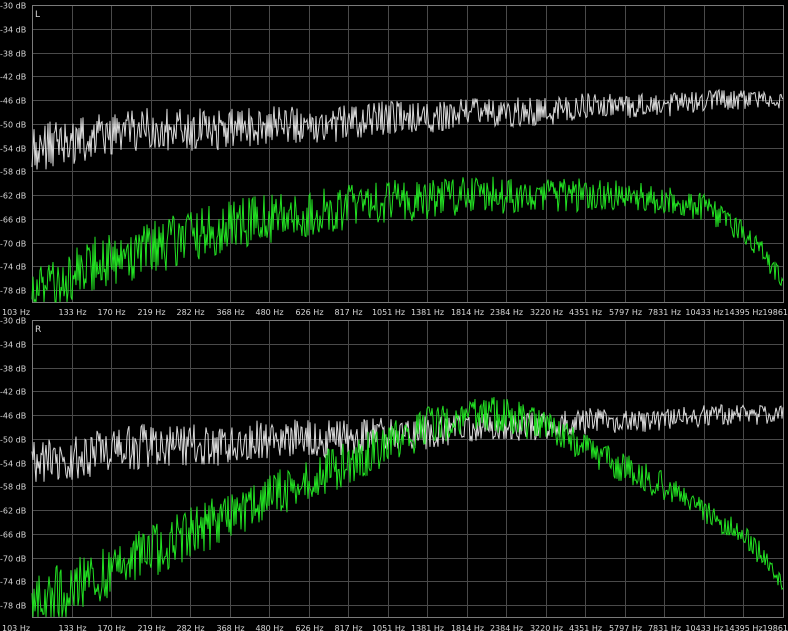  Describe the element at coordinates (37, 15) in the screenshot. I see `channel-label: L` at that location.